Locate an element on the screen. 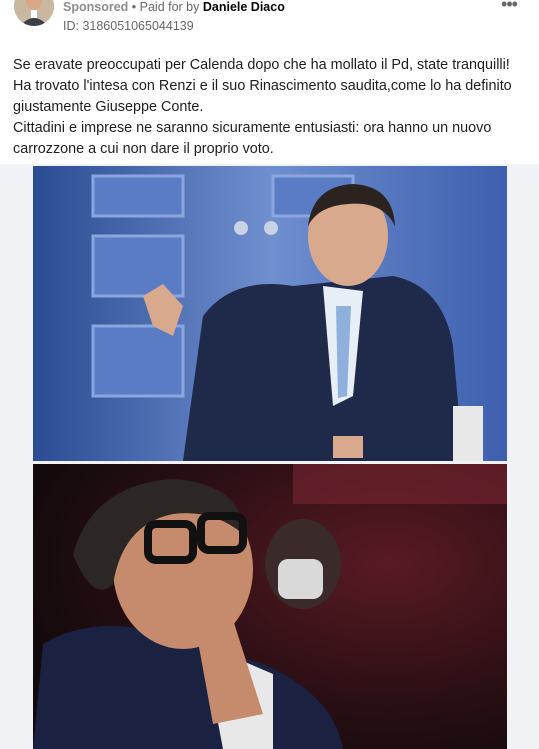 The image size is (539, 749). ad-id: ID: 3186051065044139 is located at coordinates (128, 26).